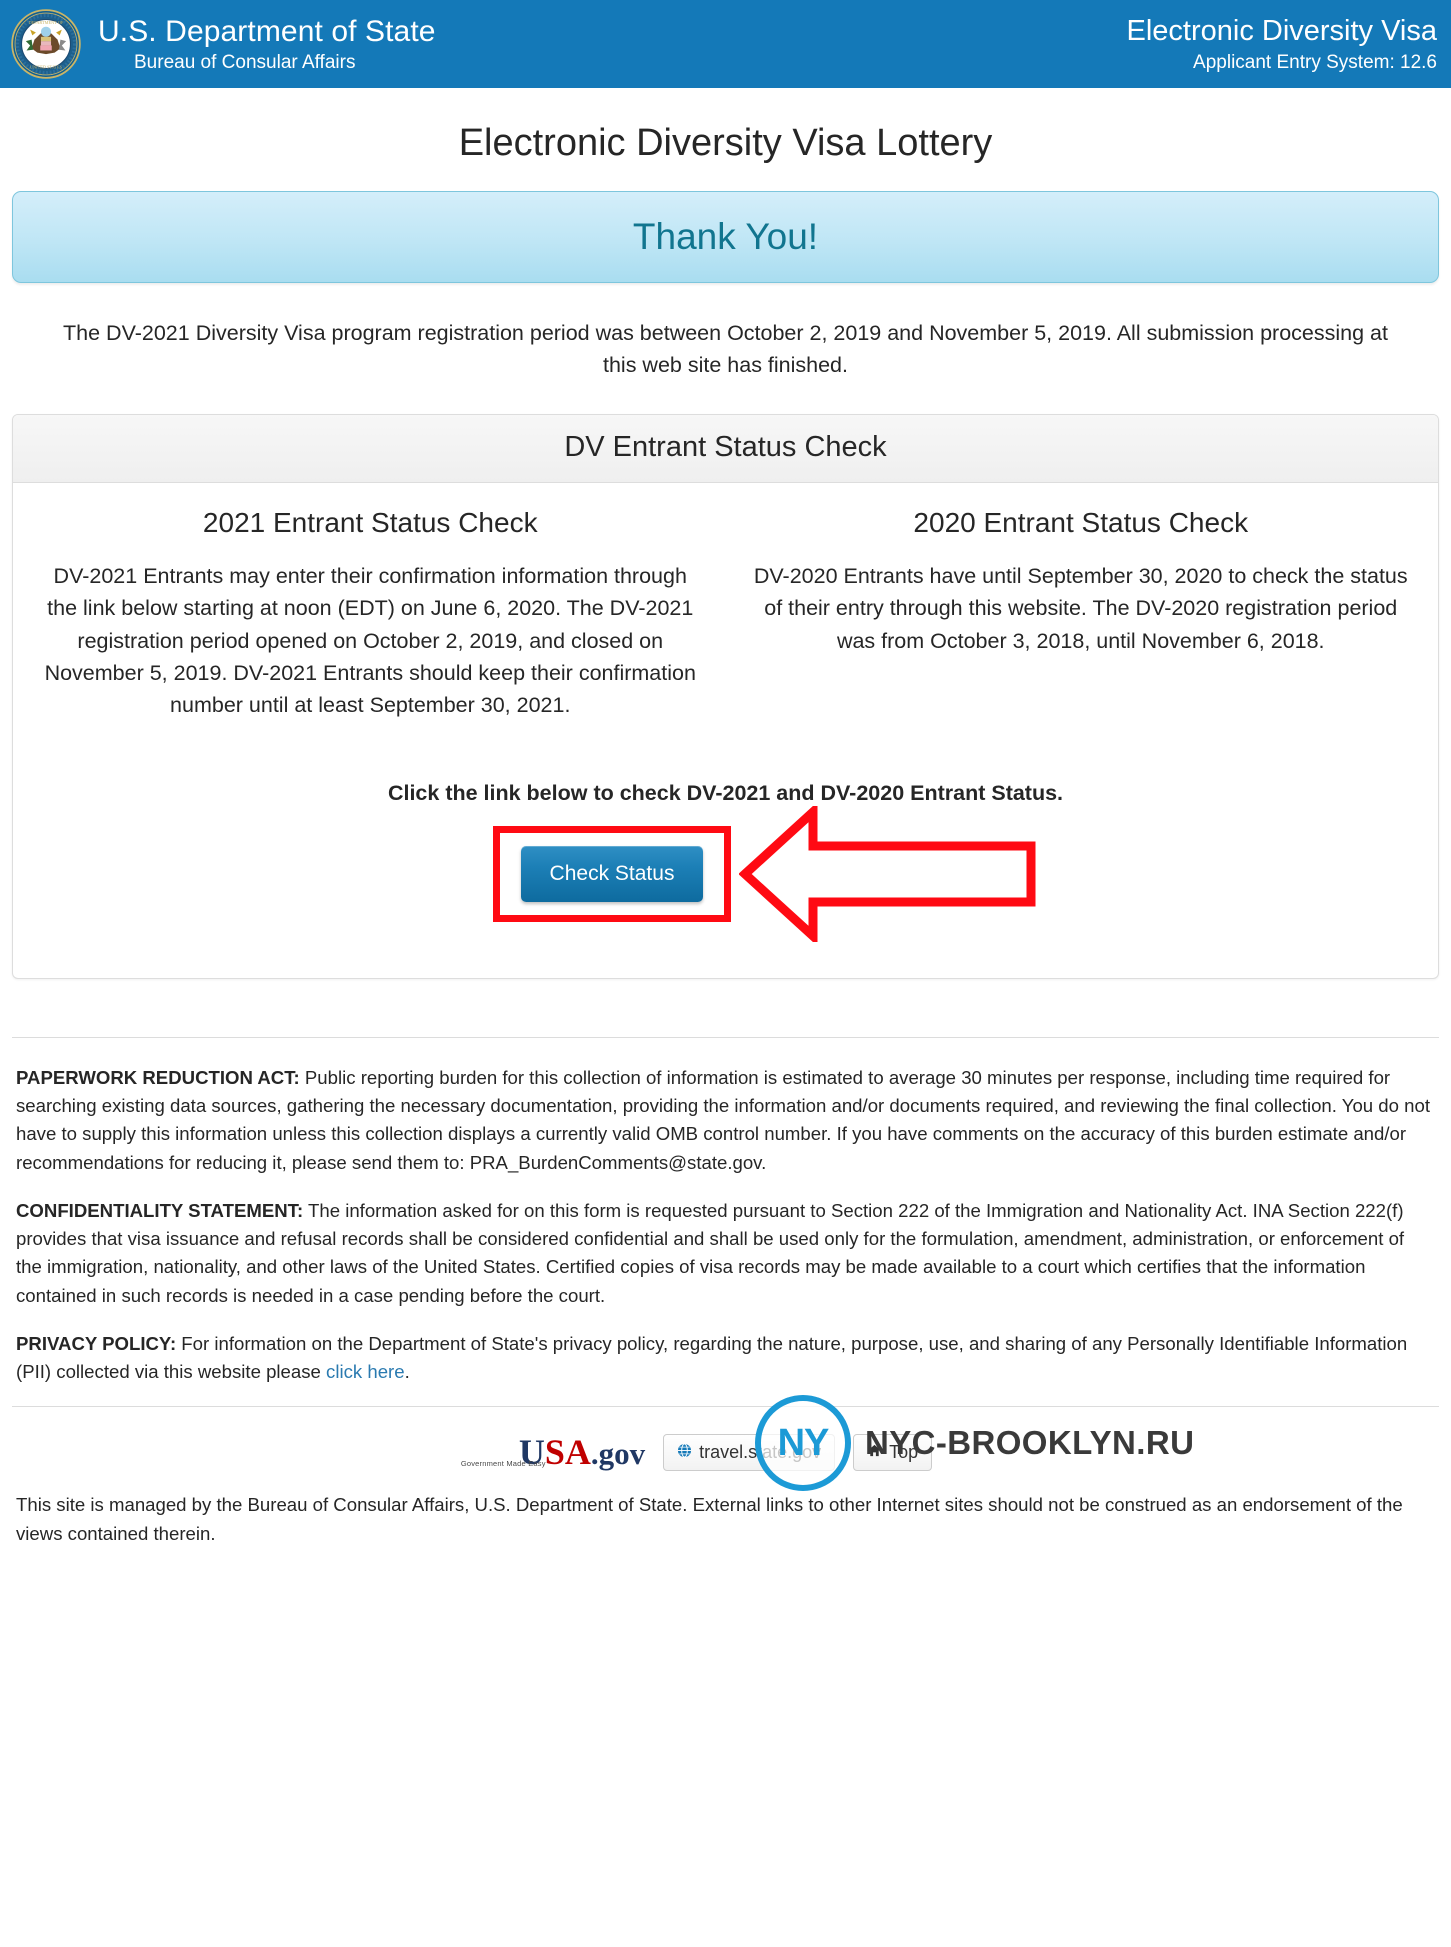 The image size is (1451, 1947). What do you see at coordinates (158, 1077) in the screenshot?
I see `paperwork-reduction-act-label: PAPERWORK REDUCTION ACT:` at bounding box center [158, 1077].